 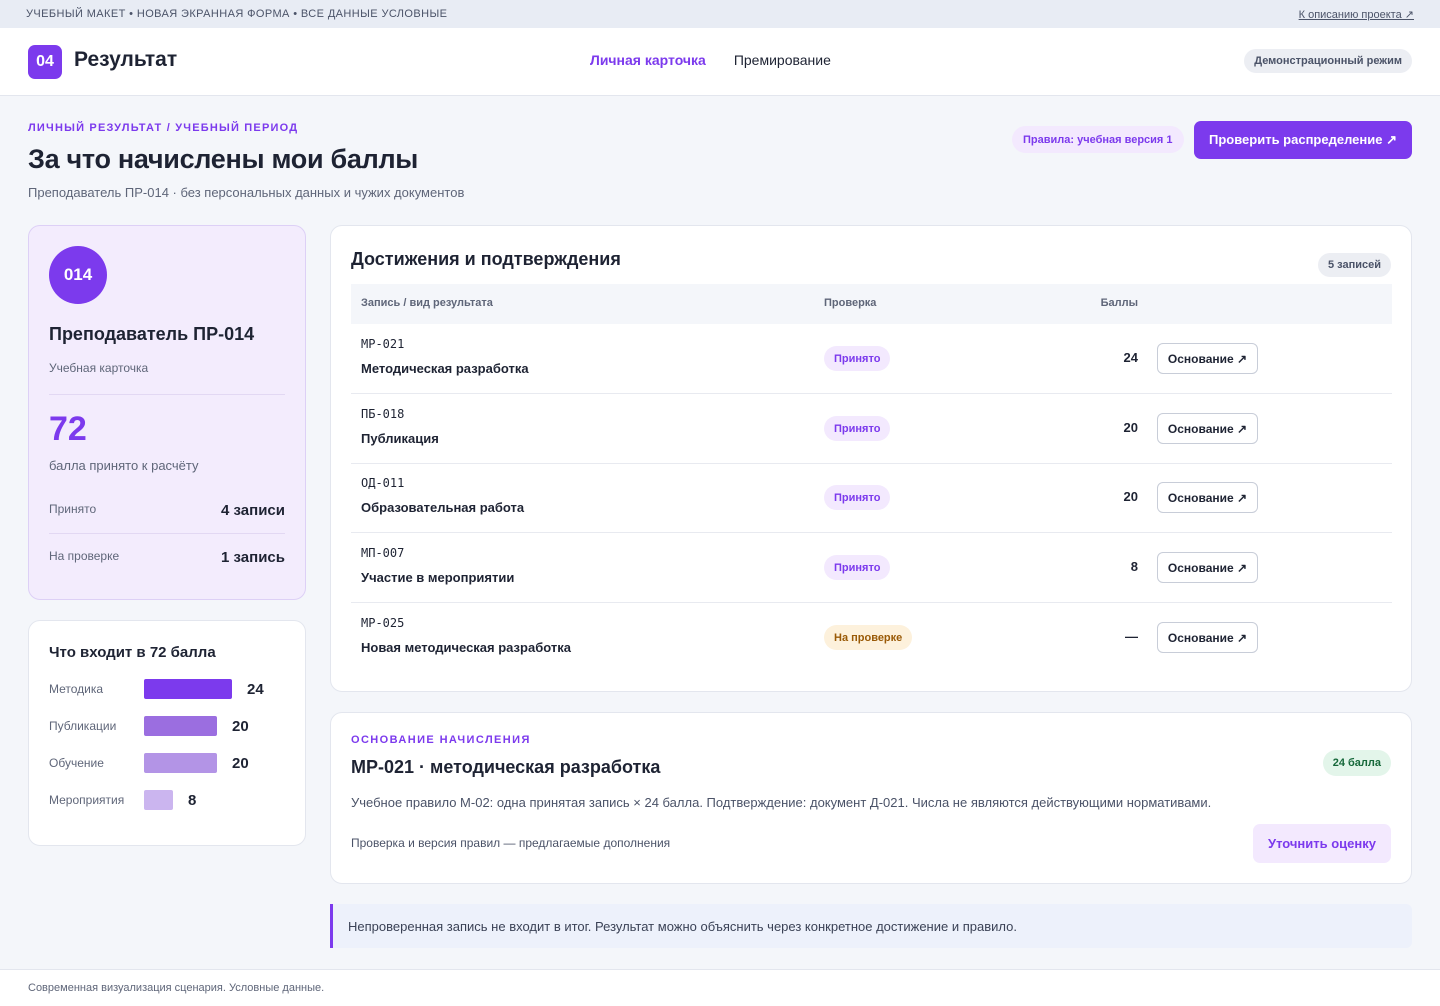 What do you see at coordinates (253, 510) in the screenshot?
I see `stat-accepted-value: 4 записи` at bounding box center [253, 510].